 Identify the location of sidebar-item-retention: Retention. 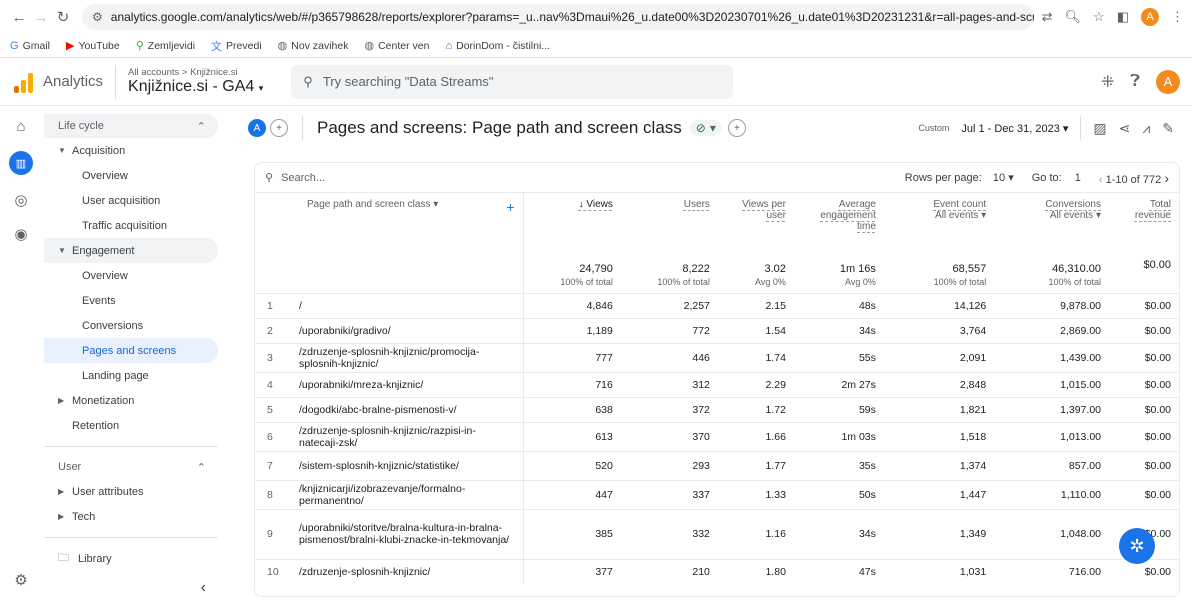
(131, 425).